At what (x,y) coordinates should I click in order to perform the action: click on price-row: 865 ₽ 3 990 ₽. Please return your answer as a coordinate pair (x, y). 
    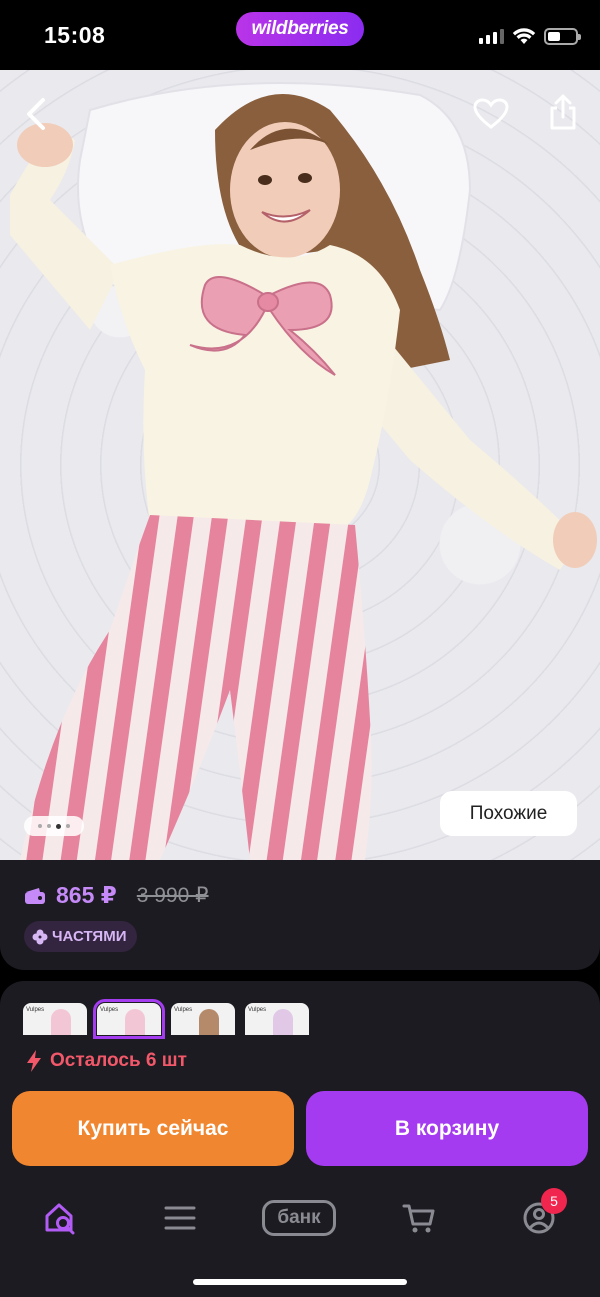
    Looking at the image, I should click on (116, 895).